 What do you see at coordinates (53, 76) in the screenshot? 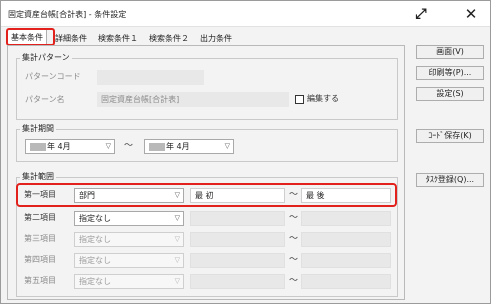
I see `pattern-code-label: パターンコード` at bounding box center [53, 76].